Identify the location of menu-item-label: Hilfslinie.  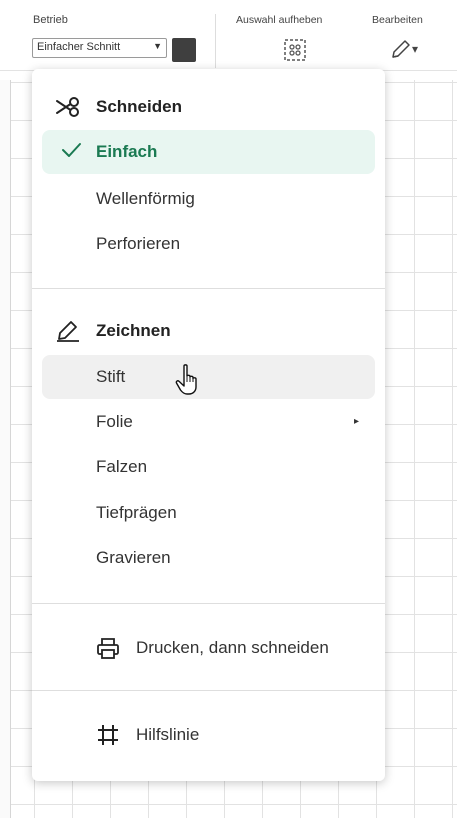
(168, 734).